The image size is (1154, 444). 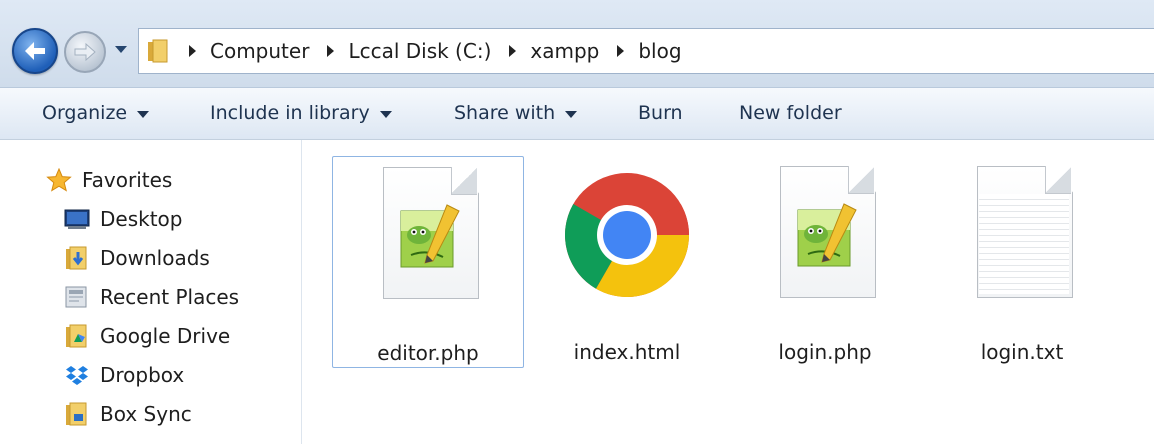 I want to click on sidebar-item-google-drive: Google Drive, so click(x=147, y=336).